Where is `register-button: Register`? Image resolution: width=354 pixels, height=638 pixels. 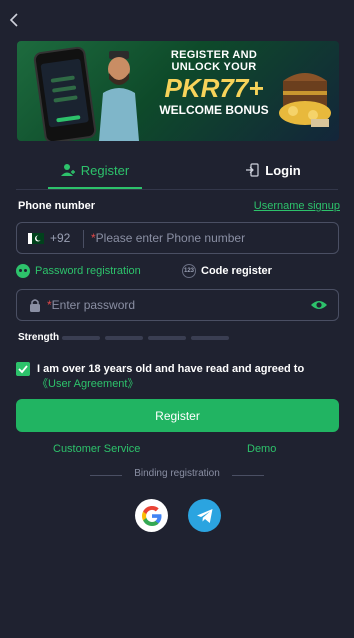 register-button: Register is located at coordinates (177, 415).